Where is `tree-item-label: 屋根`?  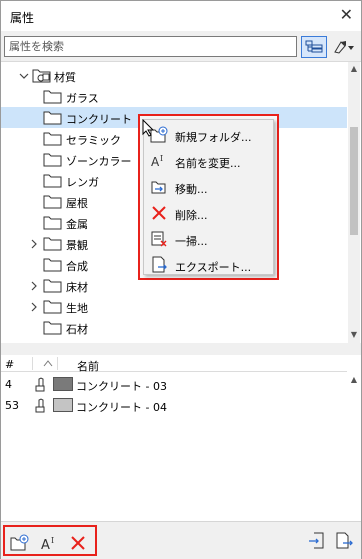 tree-item-label: 屋根 is located at coordinates (77, 203).